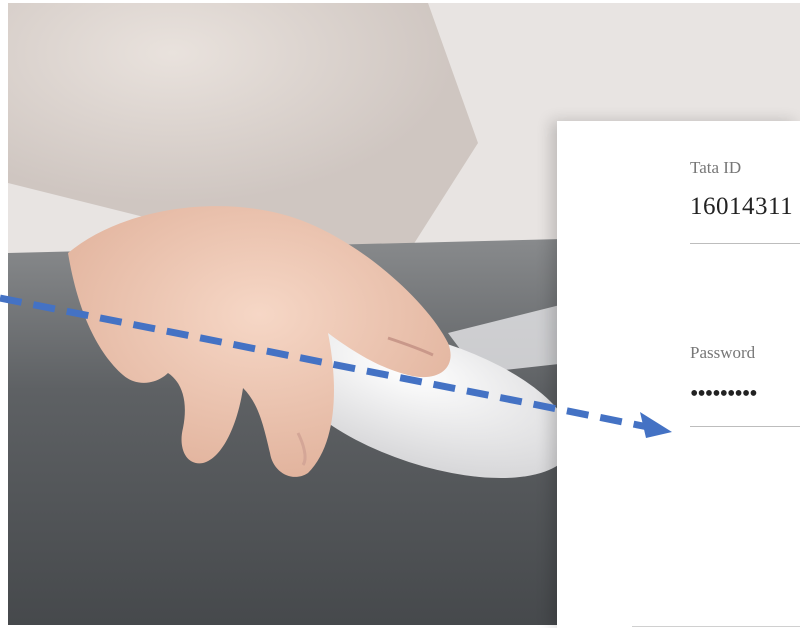 The height and width of the screenshot is (628, 800). Describe the element at coordinates (716, 167) in the screenshot. I see `tata-id-label: Tata ID` at that location.